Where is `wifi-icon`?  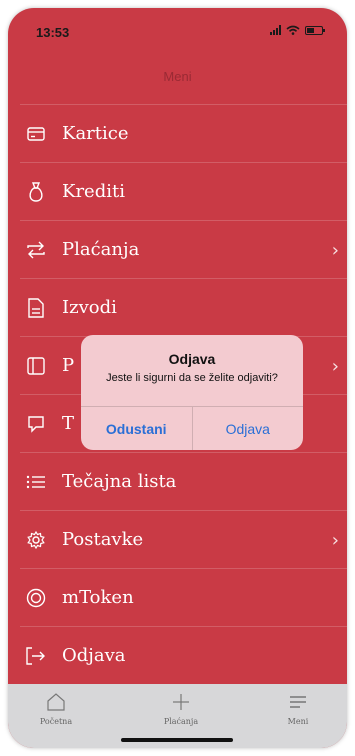 wifi-icon is located at coordinates (293, 30).